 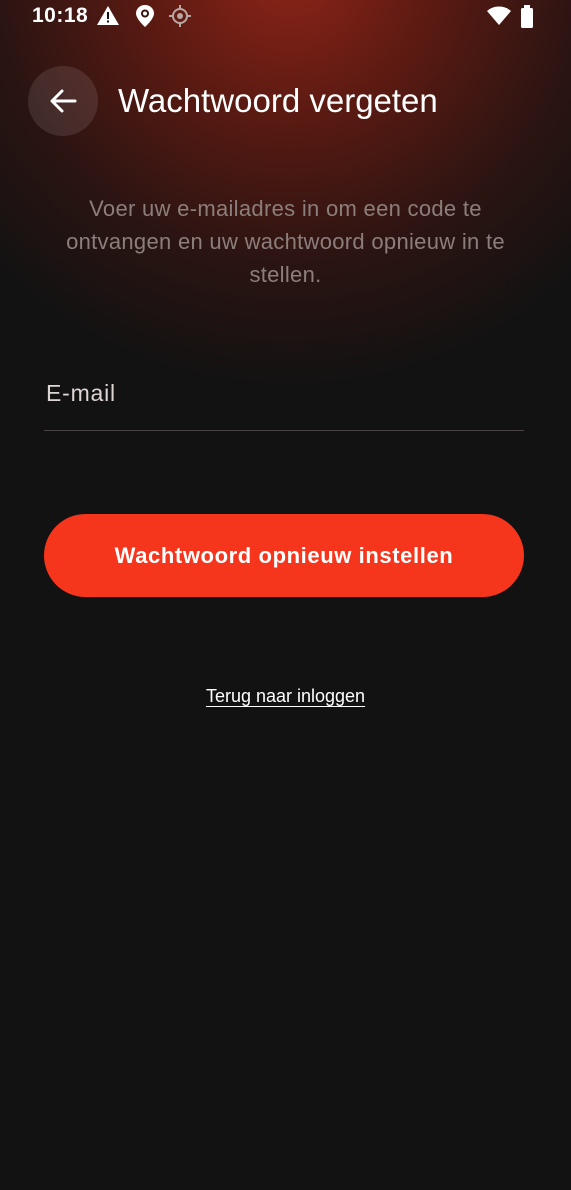 I want to click on email-input, so click(x=284, y=393).